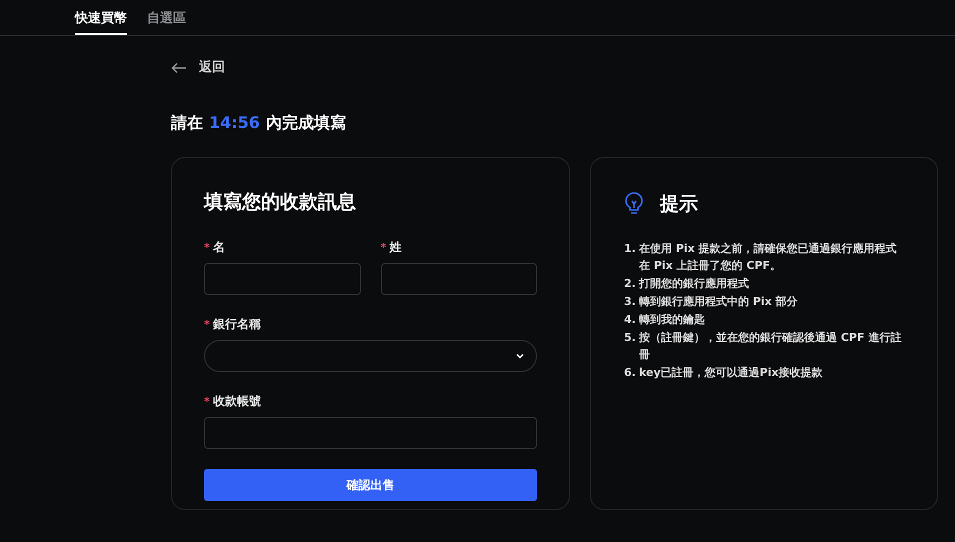 The height and width of the screenshot is (542, 955). I want to click on tips-title: 提示, so click(679, 204).